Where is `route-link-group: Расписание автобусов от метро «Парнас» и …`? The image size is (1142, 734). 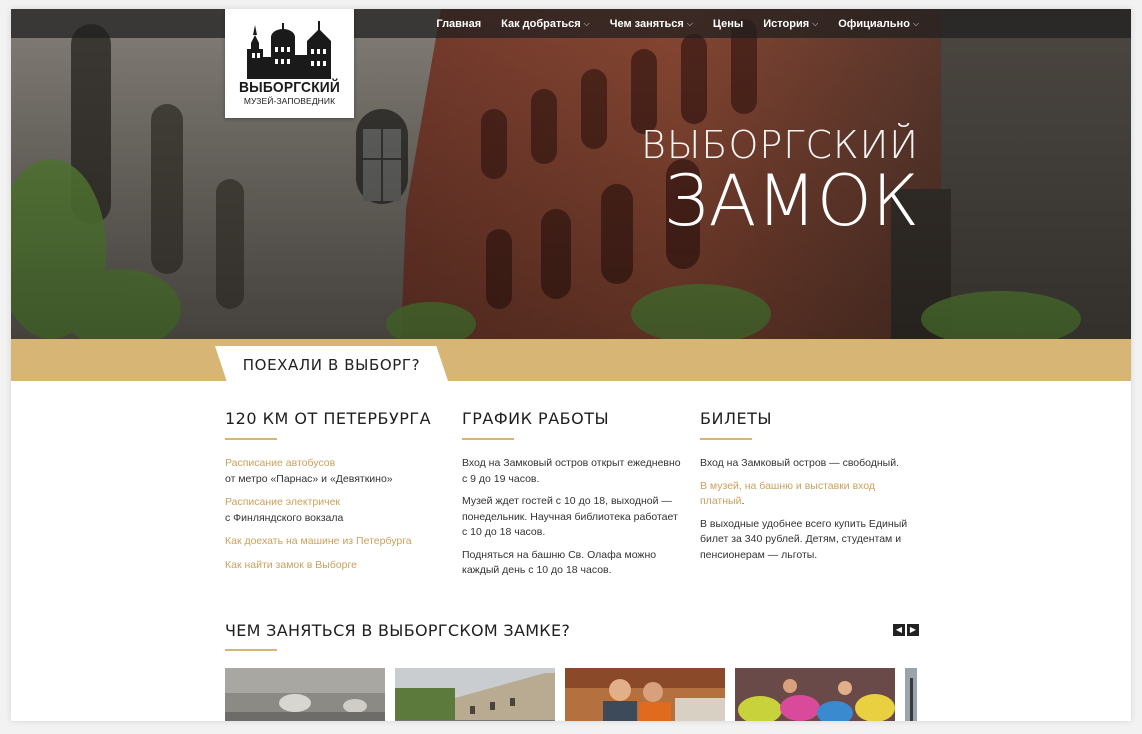 route-link-group: Расписание автобусов от метро «Парнас» и … is located at coordinates (335, 471).